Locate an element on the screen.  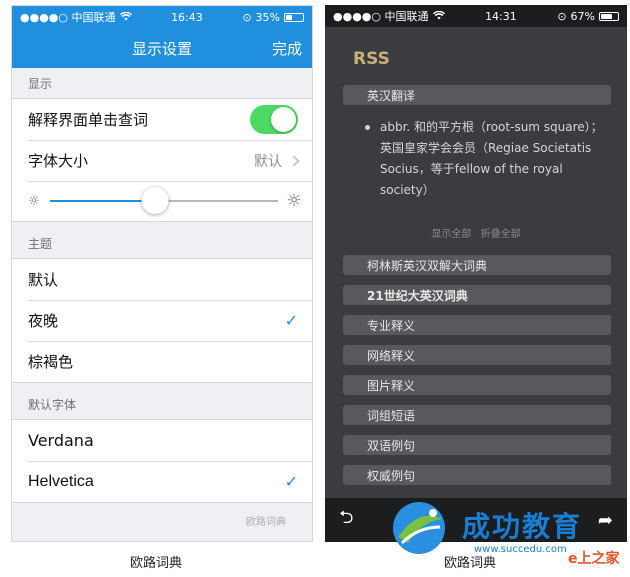
watermark: 欧路词典 is located at coordinates (266, 522).